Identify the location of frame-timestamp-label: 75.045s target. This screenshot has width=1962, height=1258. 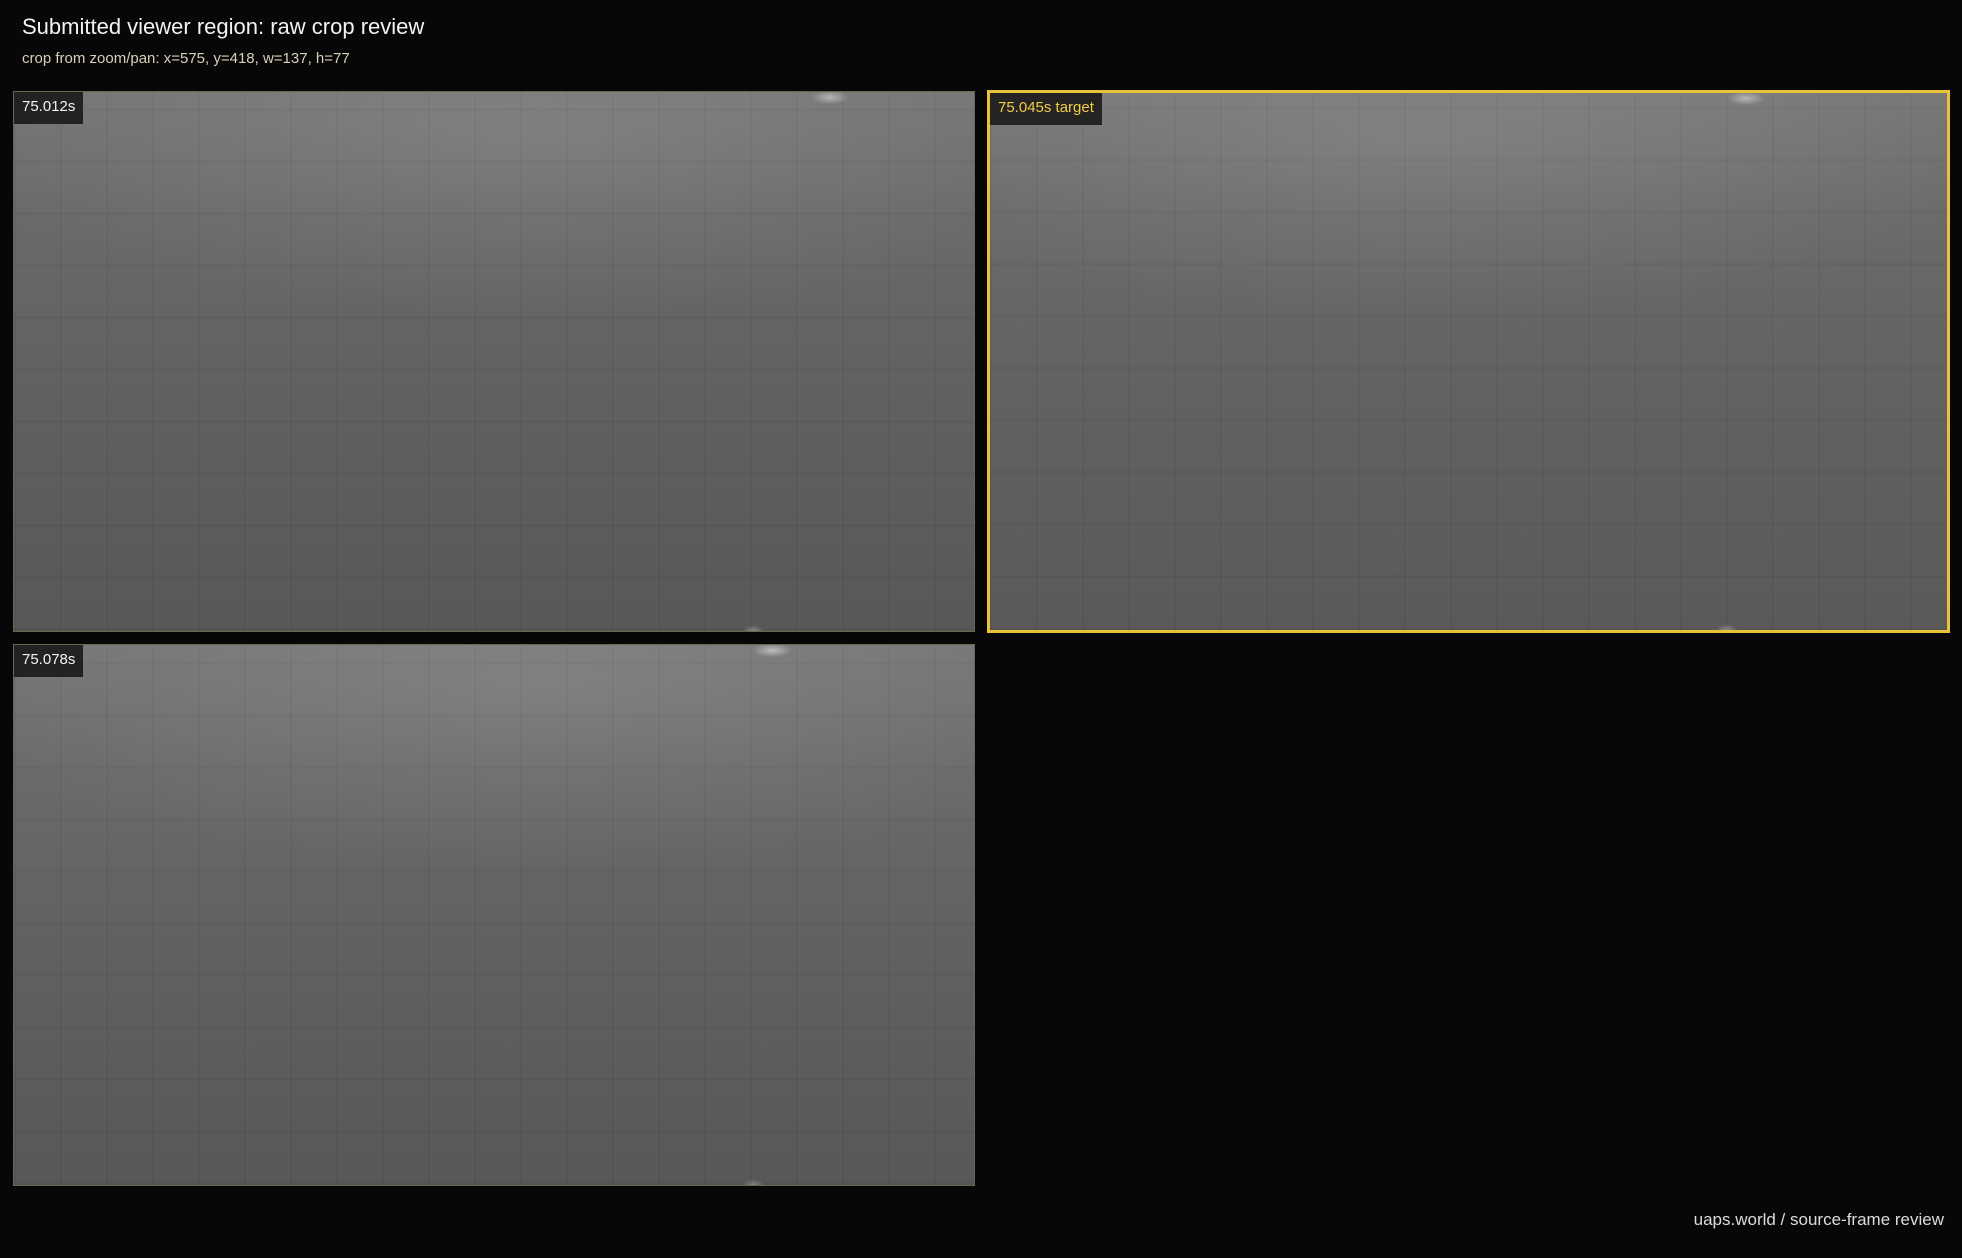
(1046, 109).